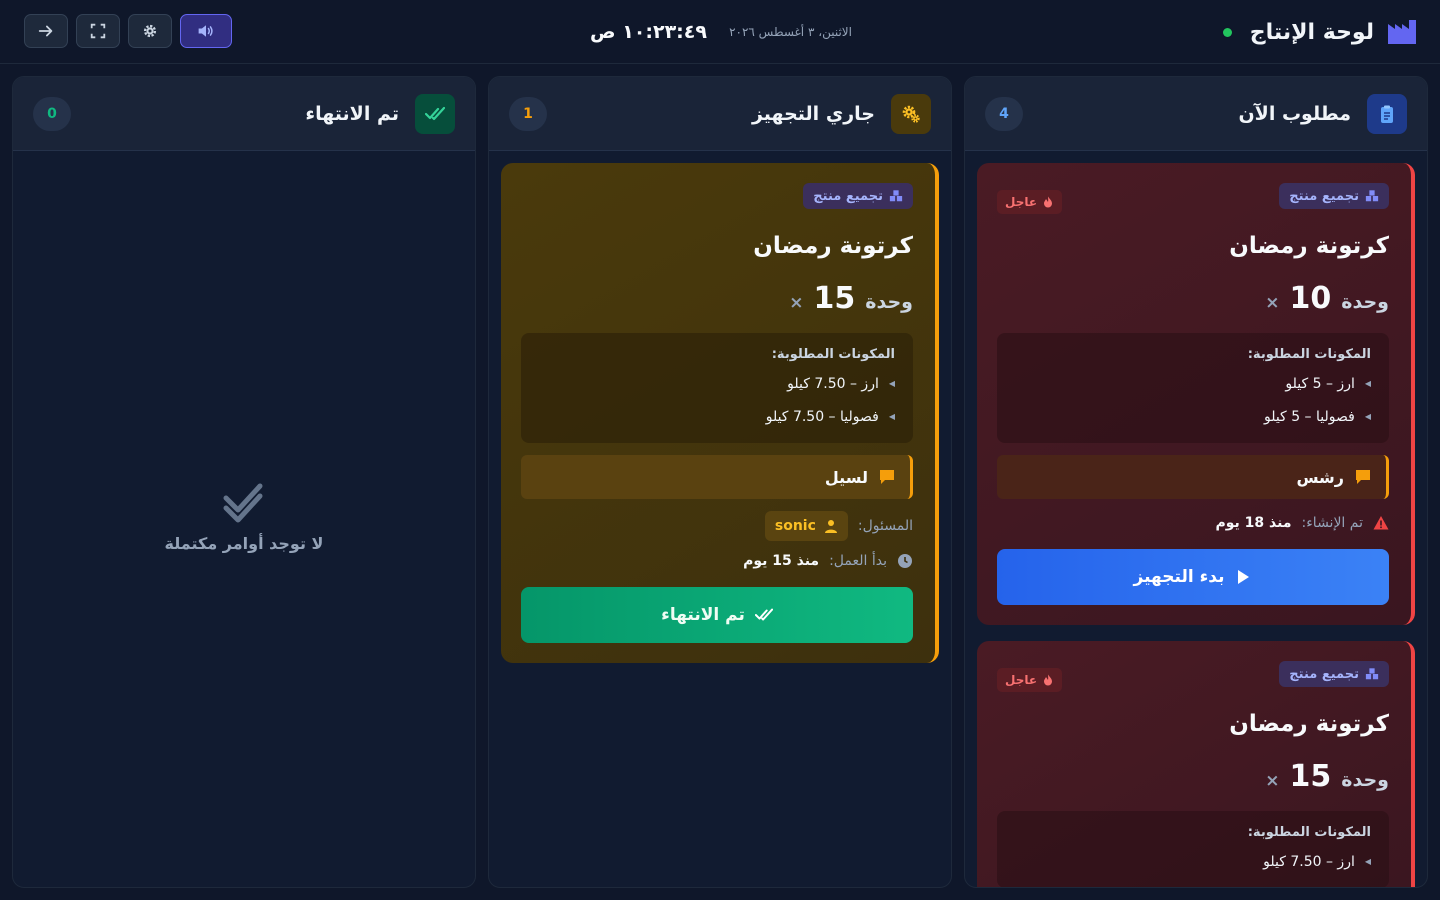 The width and height of the screenshot is (1440, 900). I want to click on toolbar-controls, so click(128, 32).